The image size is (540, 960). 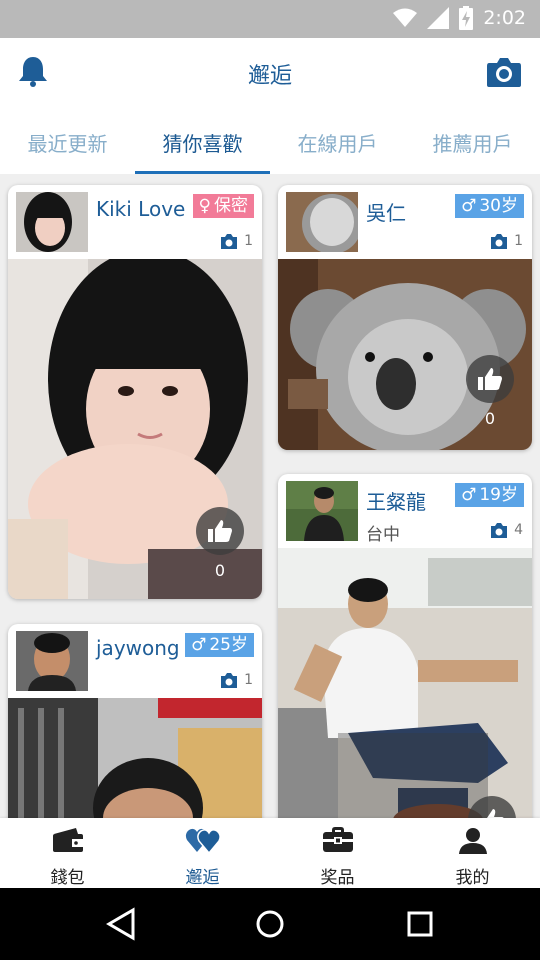 What do you see at coordinates (121, 924) in the screenshot?
I see `back-icon` at bounding box center [121, 924].